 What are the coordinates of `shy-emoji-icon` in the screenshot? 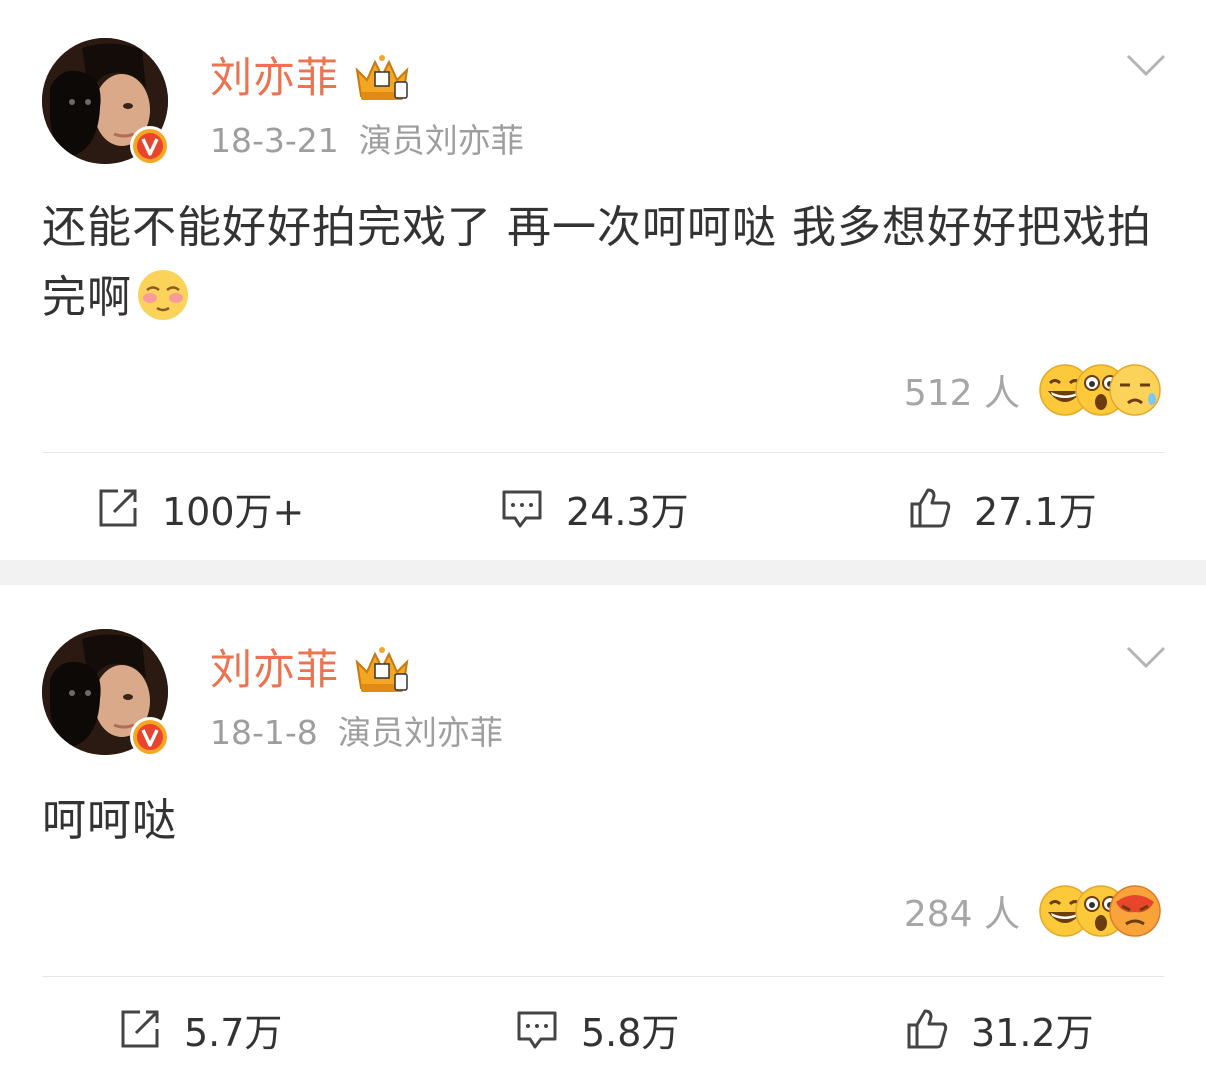 It's located at (163, 295).